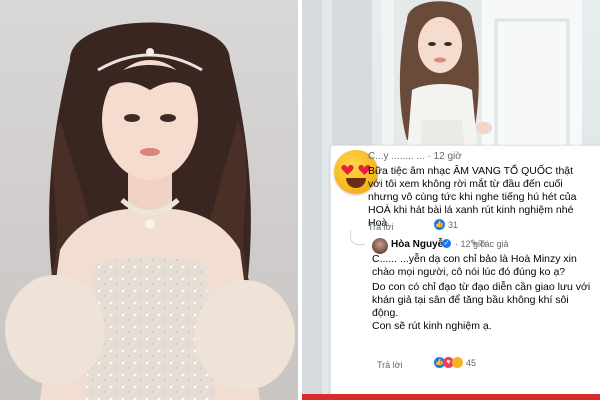 The width and height of the screenshot is (600, 400). Describe the element at coordinates (457, 362) in the screenshot. I see `wow-reaction-icon` at that location.